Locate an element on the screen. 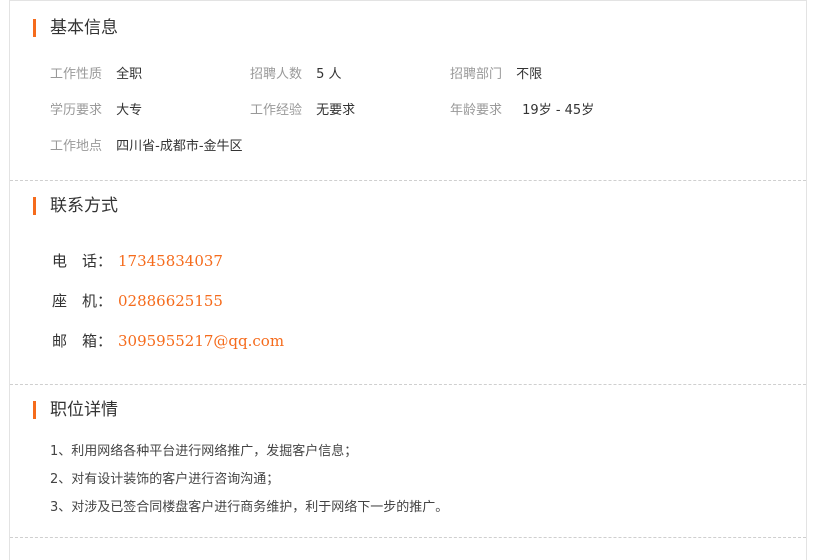 This screenshot has width=817, height=560. field-value: 四川省-成都市-金牛区 is located at coordinates (179, 146).